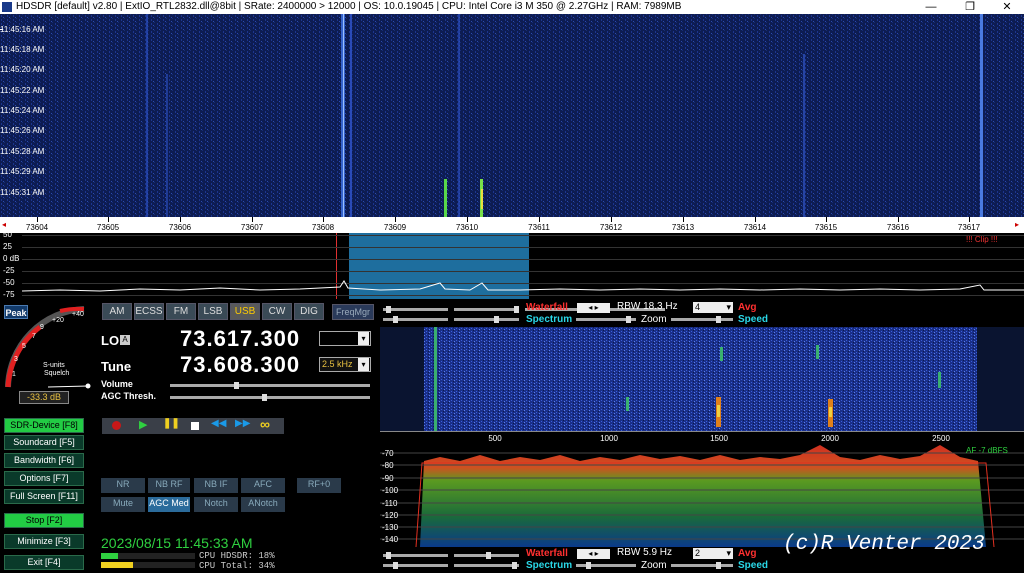 The width and height of the screenshot is (1024, 573). I want to click on freq-label: 73612, so click(611, 227).